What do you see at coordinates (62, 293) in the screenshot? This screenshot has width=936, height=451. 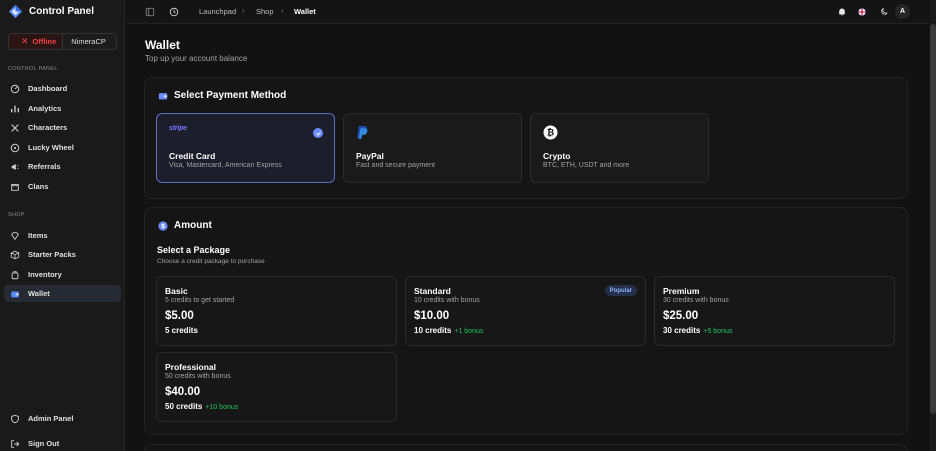 I see `sidebar-item-wallet: Wallet` at bounding box center [62, 293].